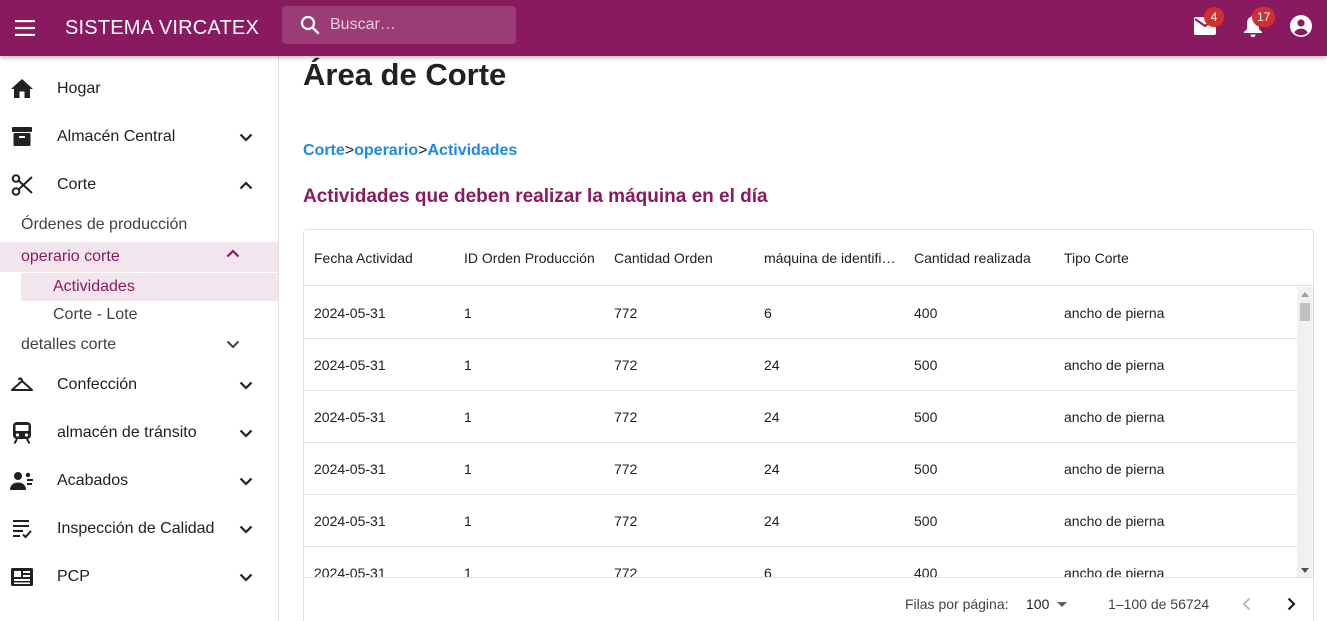  I want to click on sidebar-item-corte: Corte, so click(139, 185).